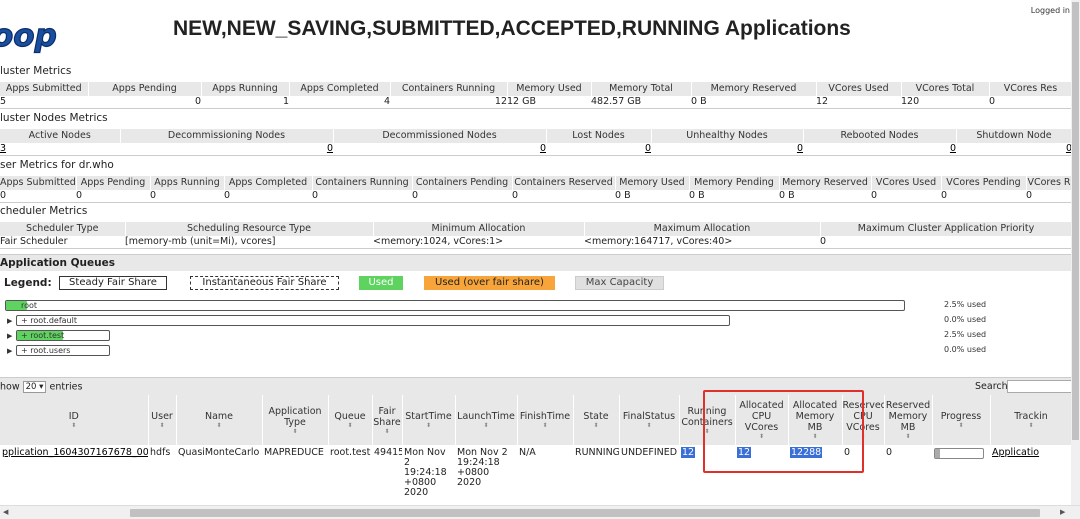  I want to click on metric-link: 3, so click(3, 148).